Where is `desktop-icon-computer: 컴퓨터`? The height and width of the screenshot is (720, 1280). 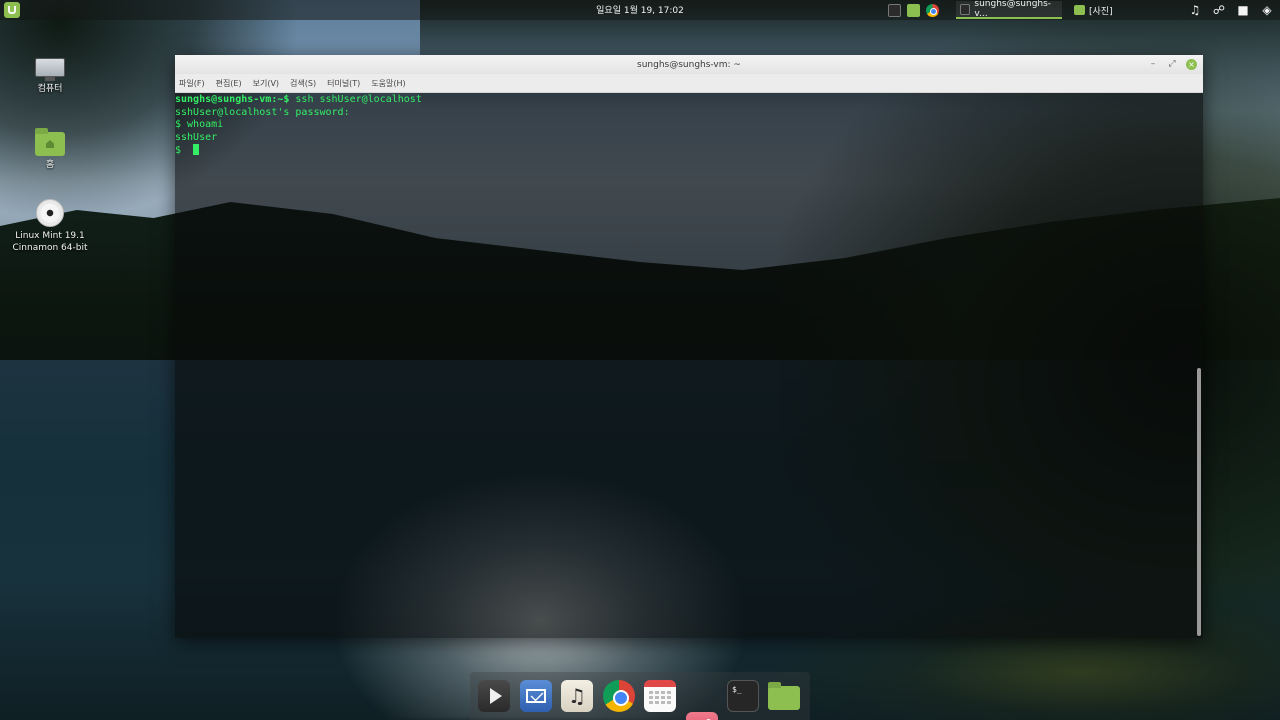 desktop-icon-computer: 컴퓨터 is located at coordinates (50, 76).